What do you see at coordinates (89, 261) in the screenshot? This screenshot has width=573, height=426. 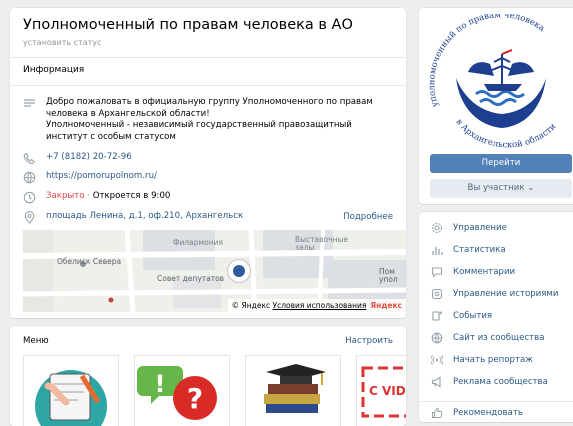 I see `map-label: Обелиск Севера` at bounding box center [89, 261].